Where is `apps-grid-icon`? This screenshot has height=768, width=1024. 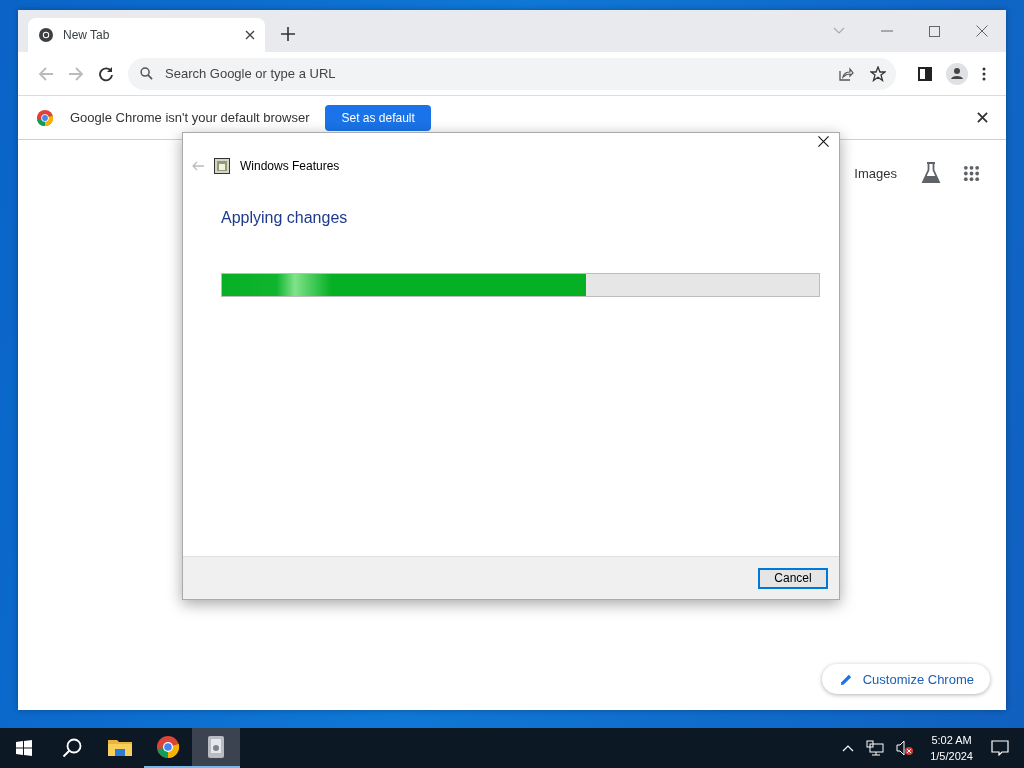
apps-grid-icon is located at coordinates (971, 173).